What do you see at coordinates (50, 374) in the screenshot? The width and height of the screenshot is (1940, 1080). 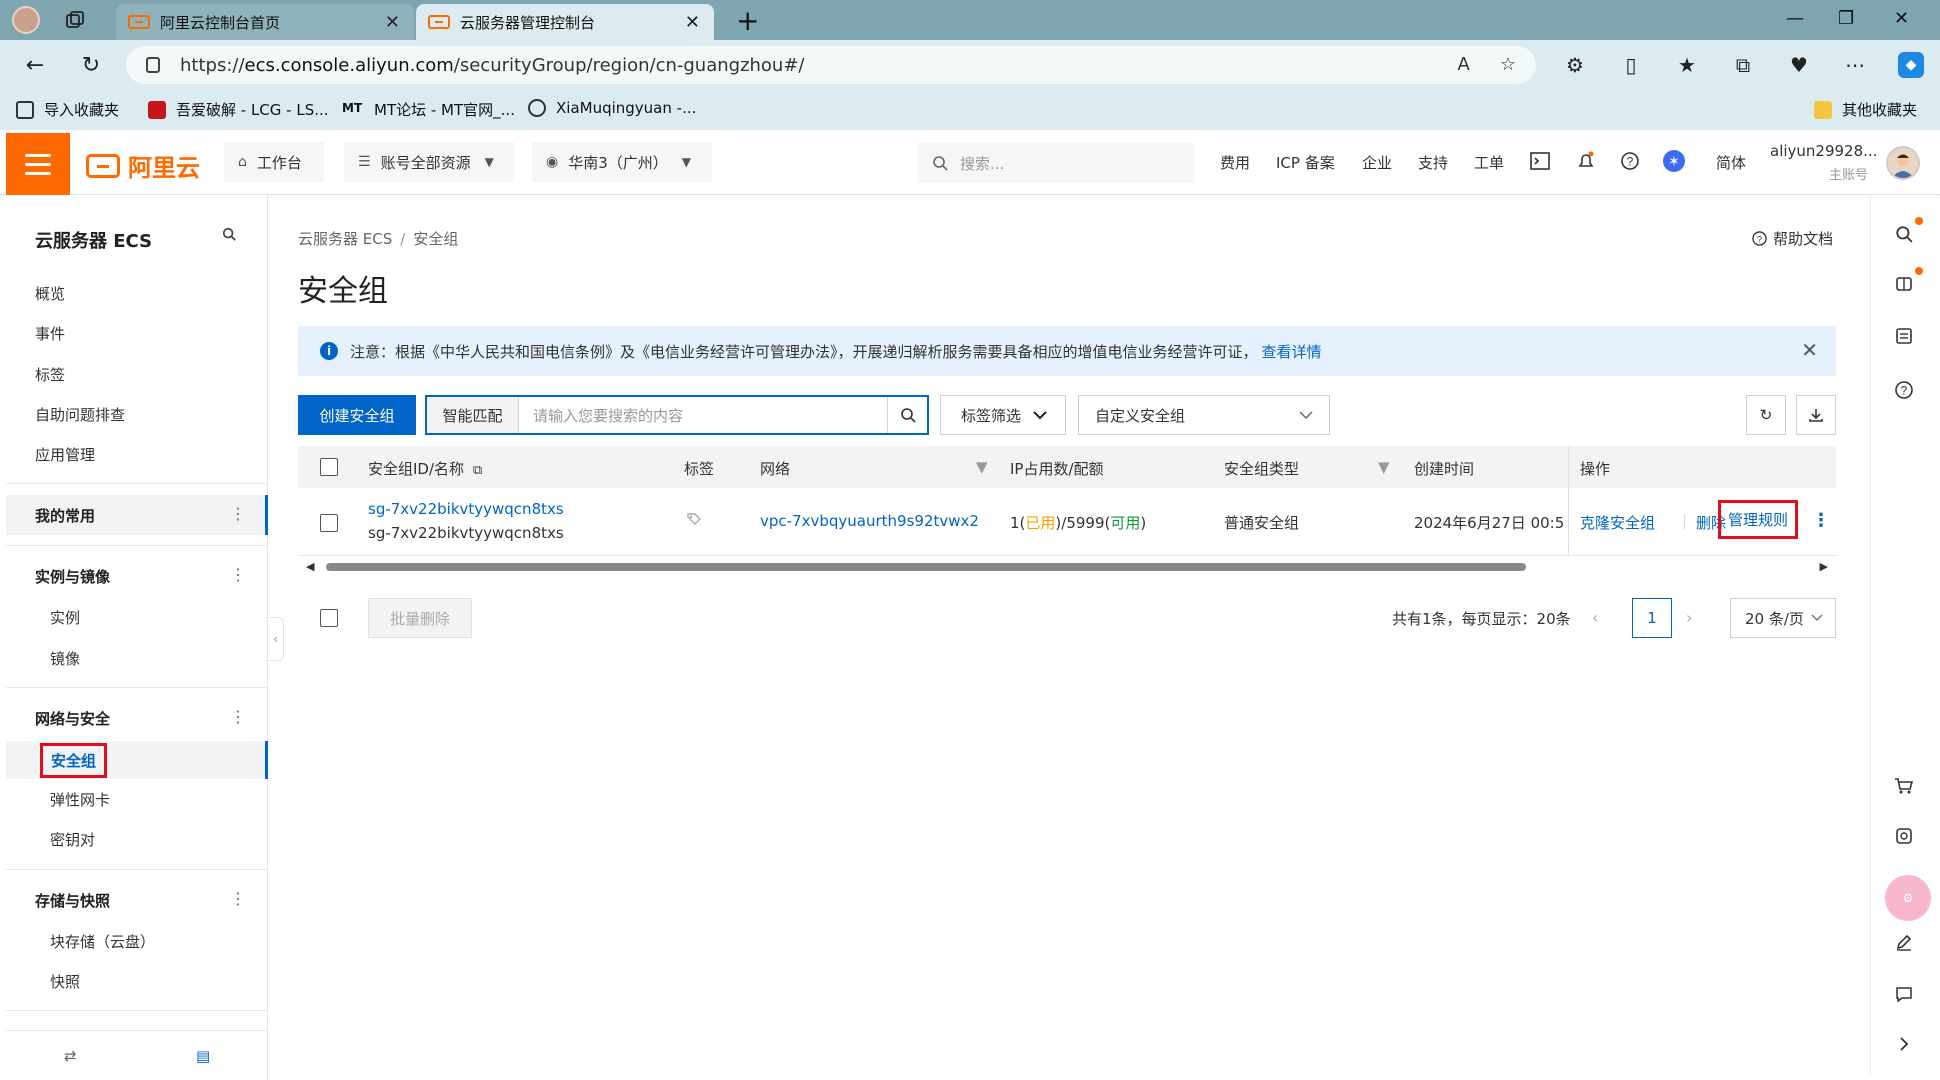 I see `sidebar-item-tags: 标签` at bounding box center [50, 374].